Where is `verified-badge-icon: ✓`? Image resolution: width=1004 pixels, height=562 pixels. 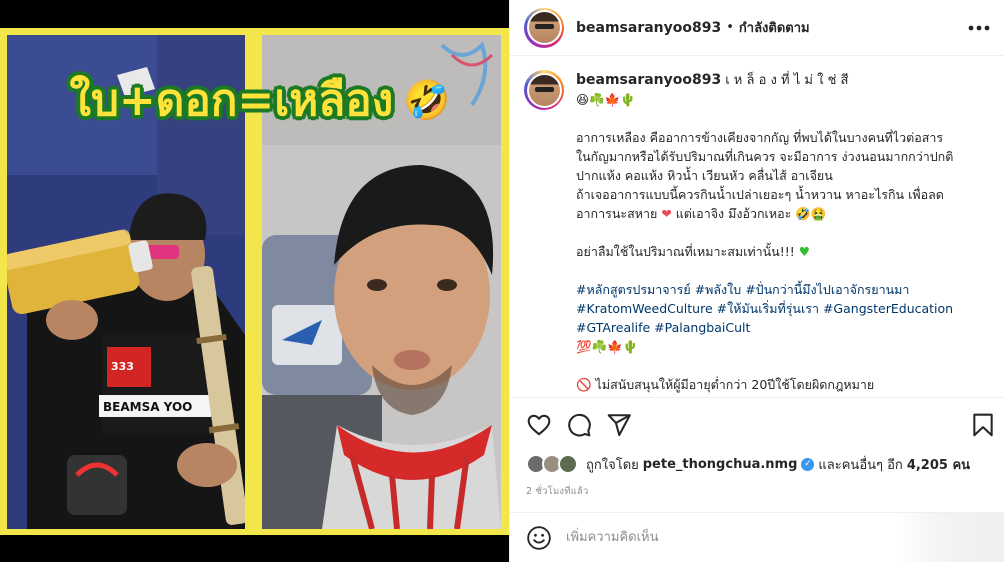
verified-badge-icon: ✓ is located at coordinates (808, 464).